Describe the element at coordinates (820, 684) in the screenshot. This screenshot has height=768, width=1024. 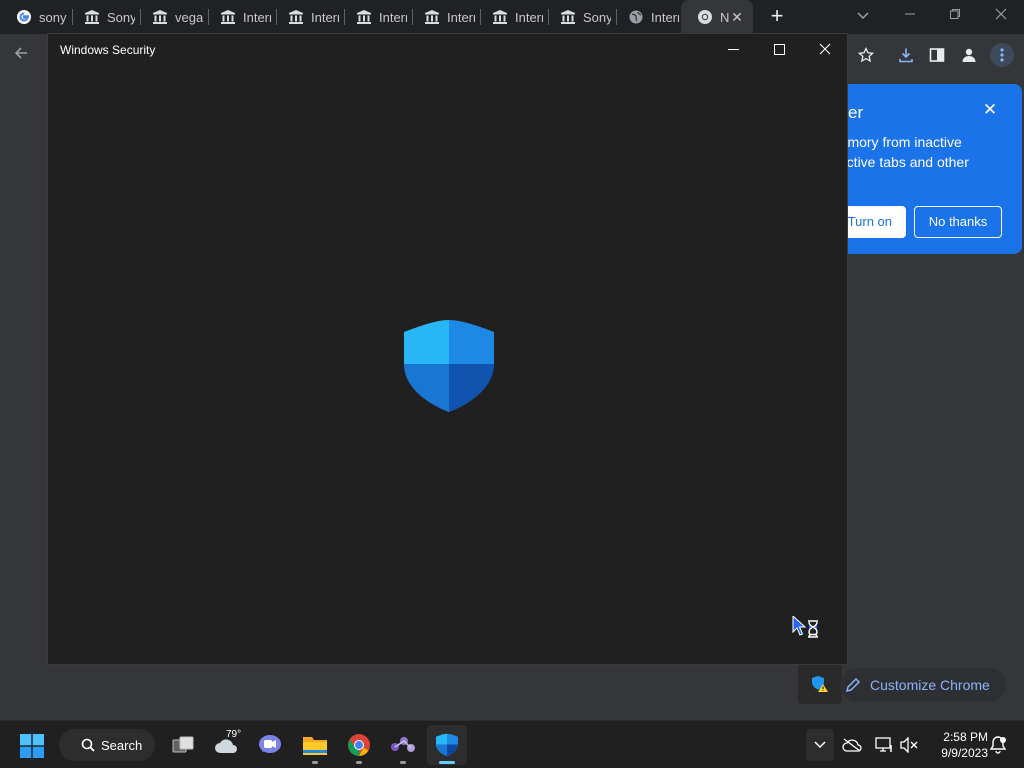
I see `security-warning-tray-icon` at that location.